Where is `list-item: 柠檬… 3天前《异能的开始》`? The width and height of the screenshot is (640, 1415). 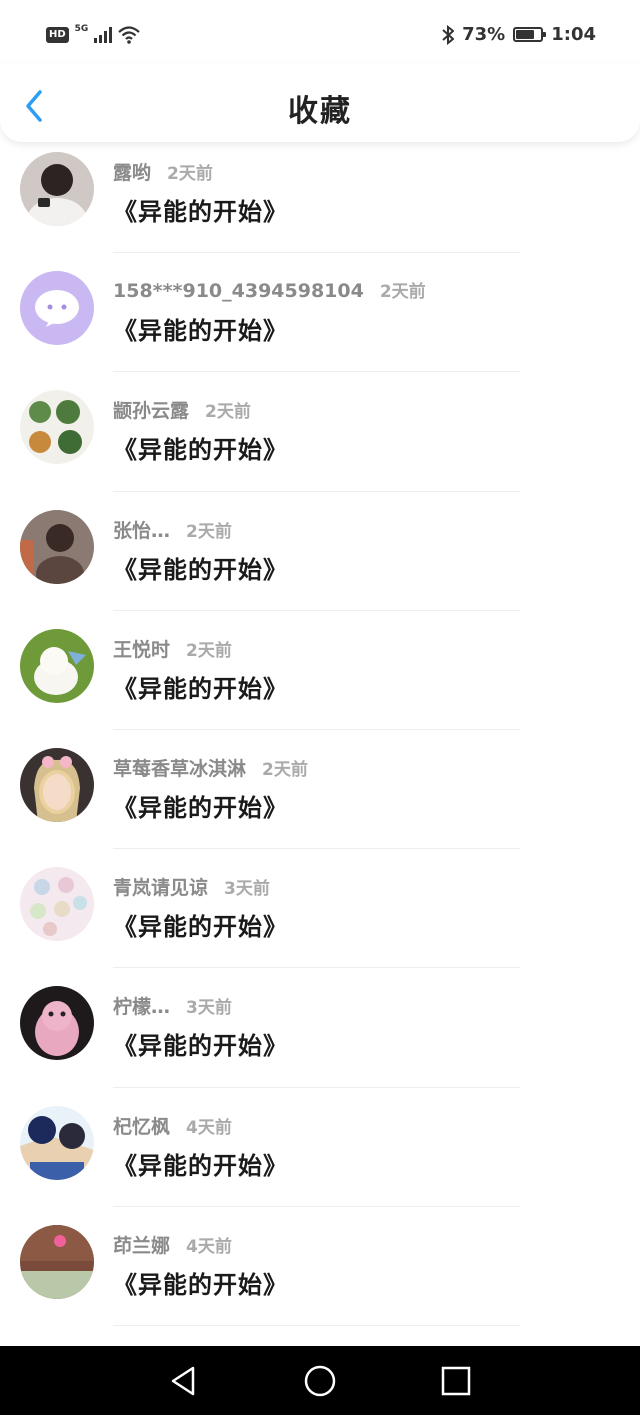
list-item: 柠檬… 3天前《异能的开始》 is located at coordinates (320, 1035).